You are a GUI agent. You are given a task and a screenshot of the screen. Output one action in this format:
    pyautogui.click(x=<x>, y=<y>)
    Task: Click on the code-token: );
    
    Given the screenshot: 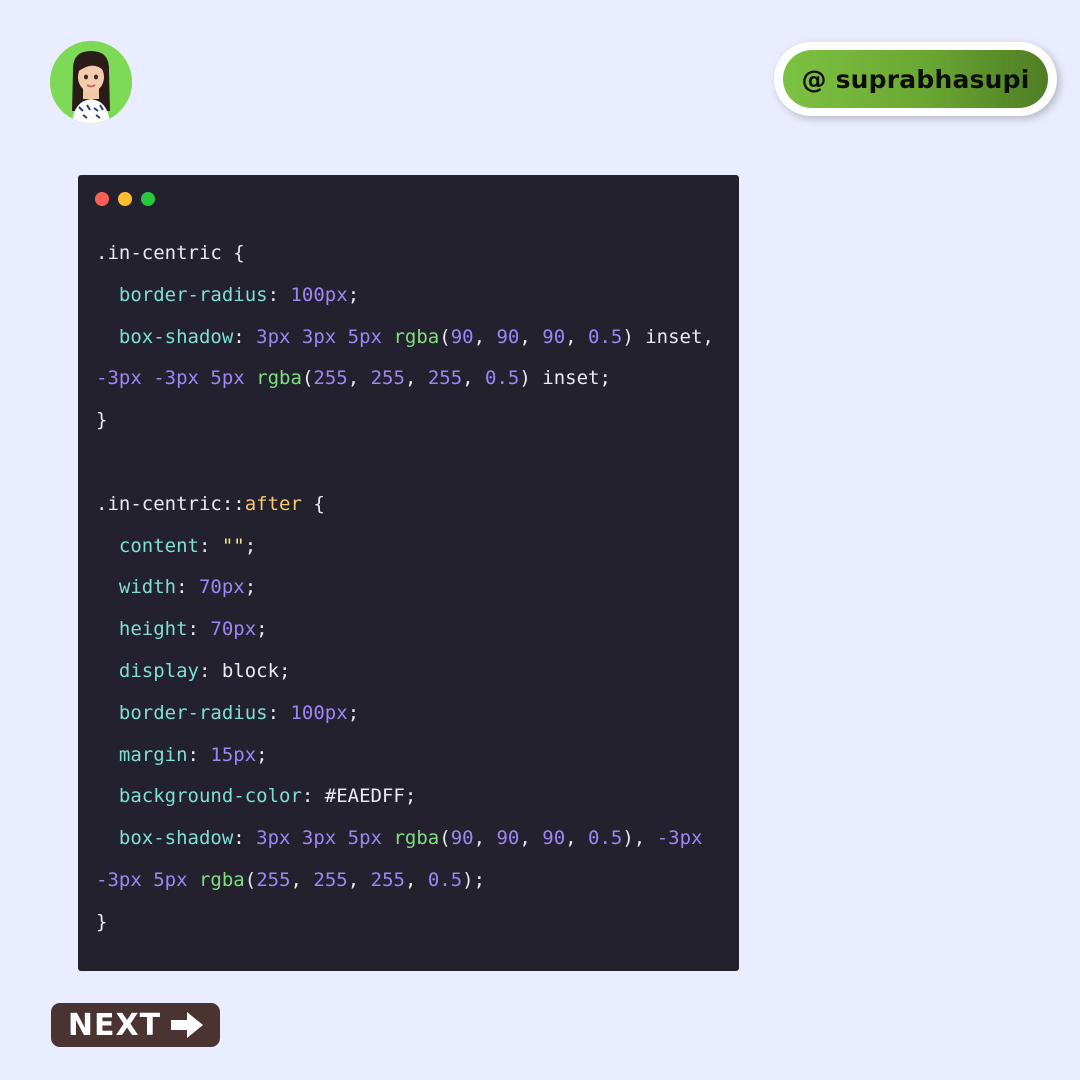 What is the action you would take?
    pyautogui.click(x=474, y=879)
    